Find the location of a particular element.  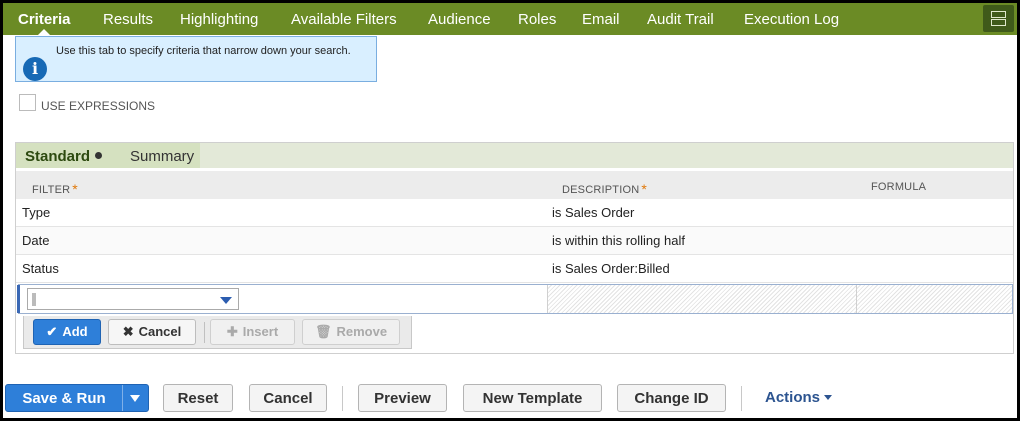

filter-select is located at coordinates (133, 299).